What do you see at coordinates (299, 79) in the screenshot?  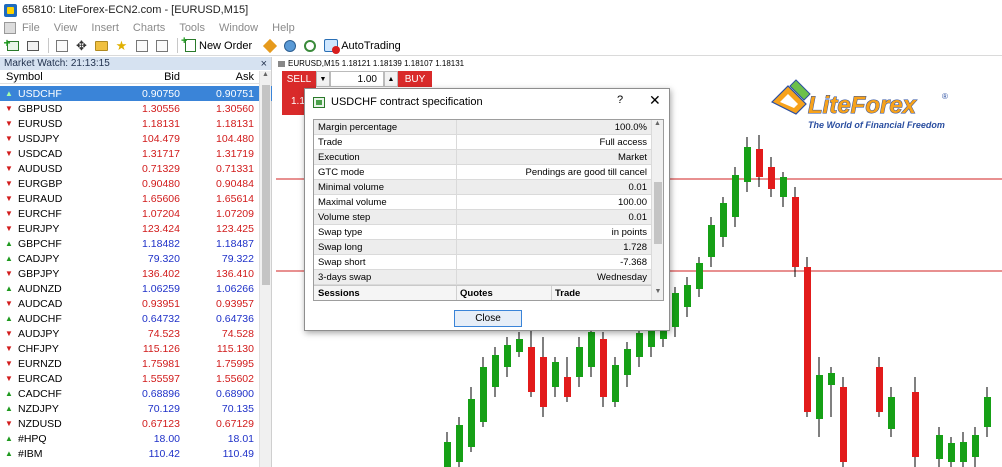 I see `sell-button: SELL` at bounding box center [299, 79].